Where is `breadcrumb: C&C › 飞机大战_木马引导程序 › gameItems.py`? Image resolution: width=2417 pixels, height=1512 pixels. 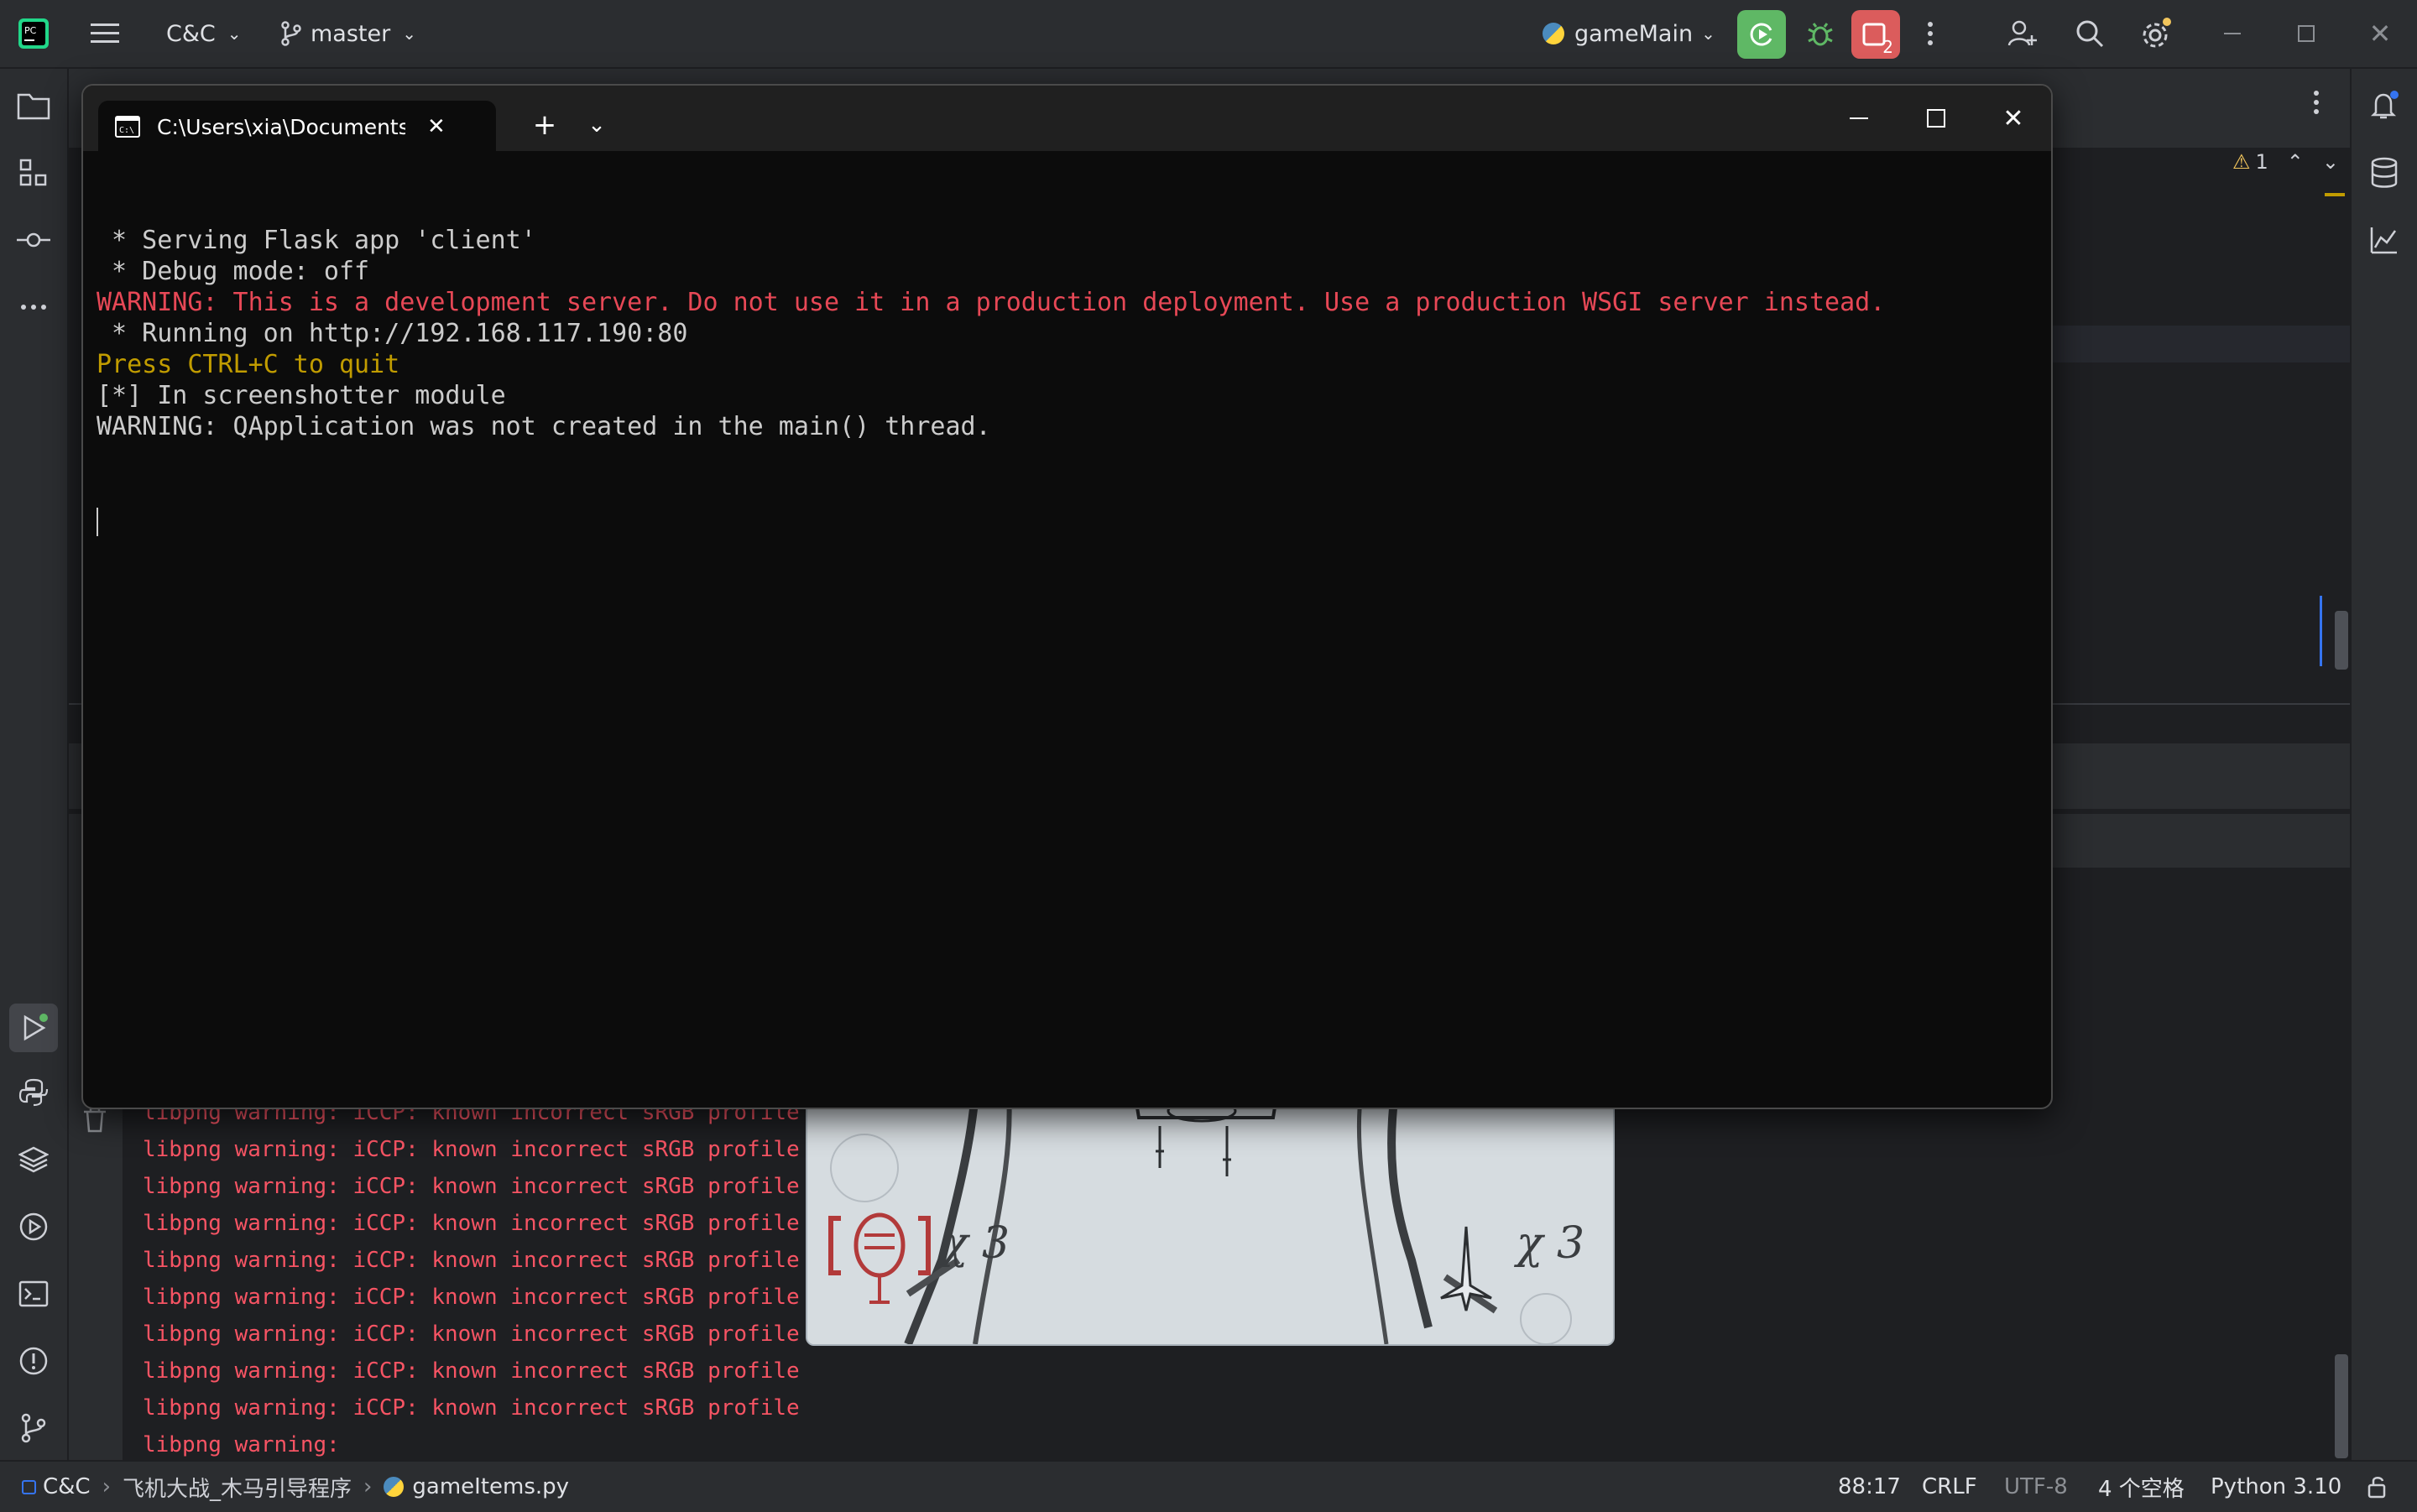
breadcrumb: C&C › 飞机大战_木马引导程序 › gameItems.py is located at coordinates (295, 1487).